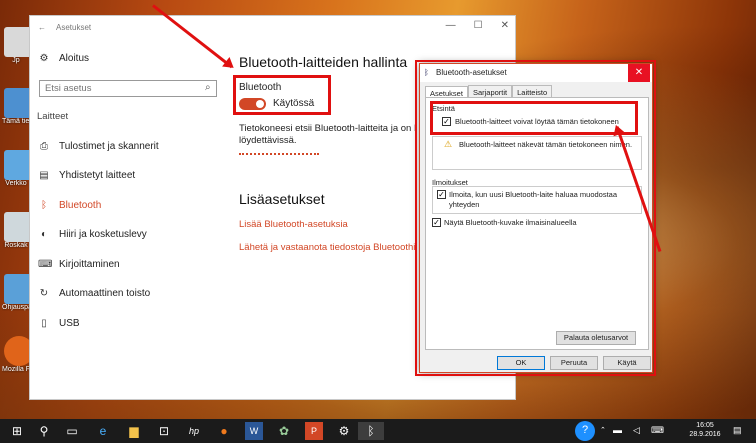 Image resolution: width=756 pixels, height=443 pixels. Describe the element at coordinates (323, 62) in the screenshot. I see `page-title: Bluetooth-laitteiden hallinta` at that location.